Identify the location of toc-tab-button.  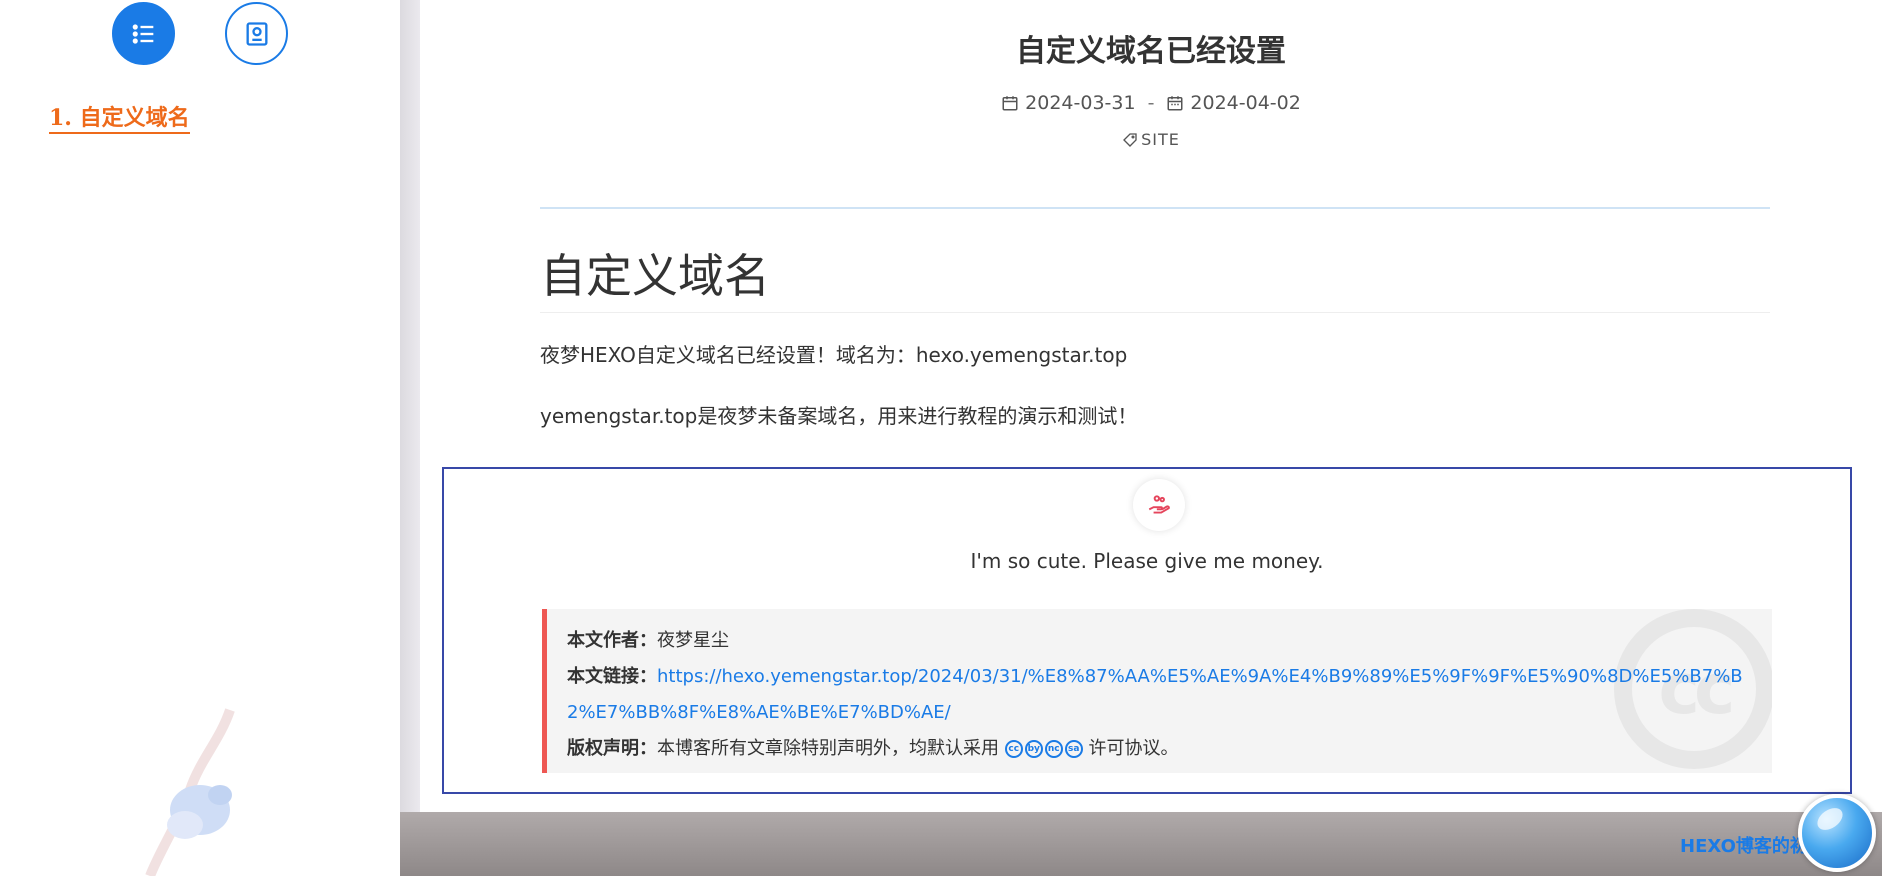
(143, 33).